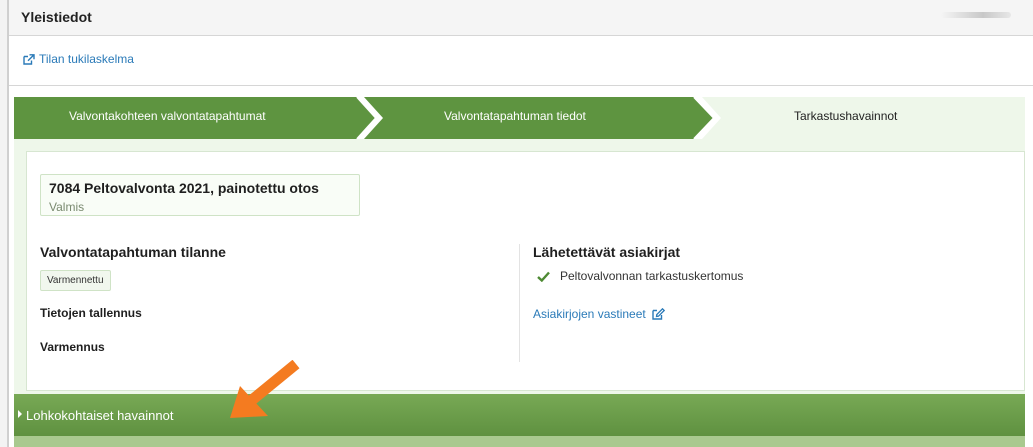 The image size is (1033, 447). I want to click on step-2-label: Valvontatapahtuman tiedot, so click(515, 116).